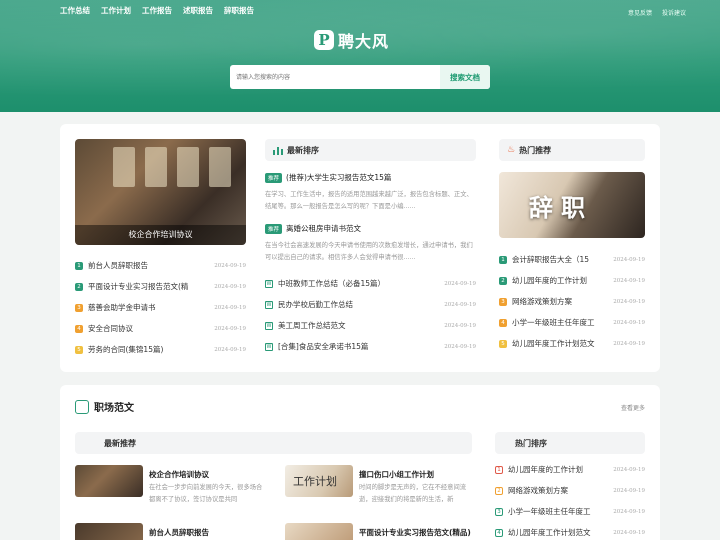  What do you see at coordinates (370, 304) in the screenshot?
I see `list-item: W 民办学校后勤工作总结 2024-09-19` at bounding box center [370, 304].